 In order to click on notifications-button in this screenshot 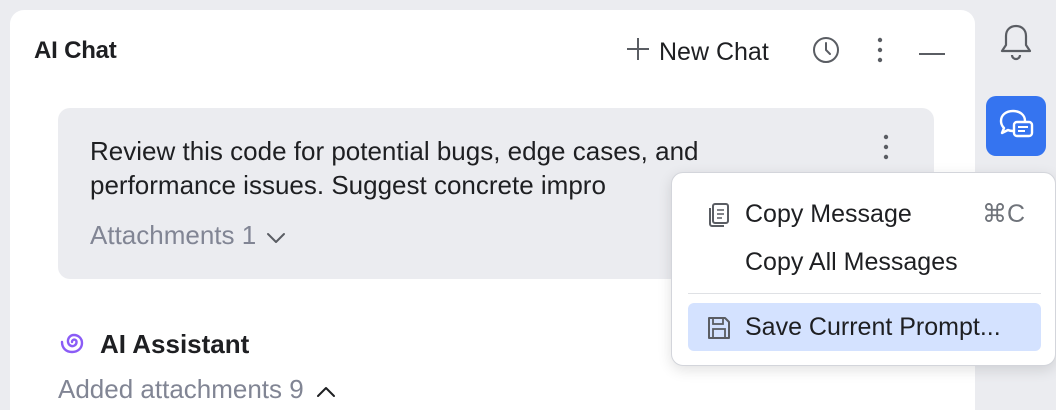, I will do `click(1016, 44)`.